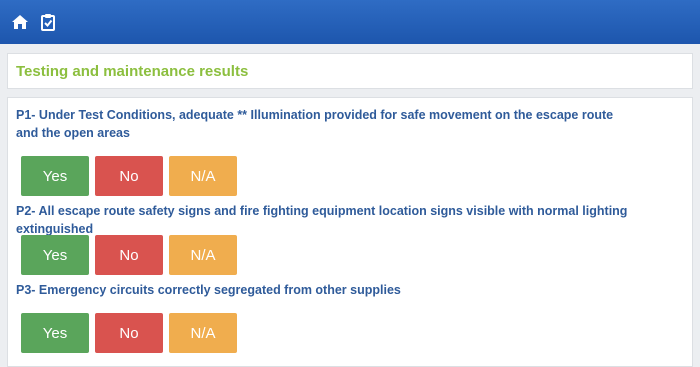 The height and width of the screenshot is (367, 700). I want to click on top-toolbar, so click(350, 22).